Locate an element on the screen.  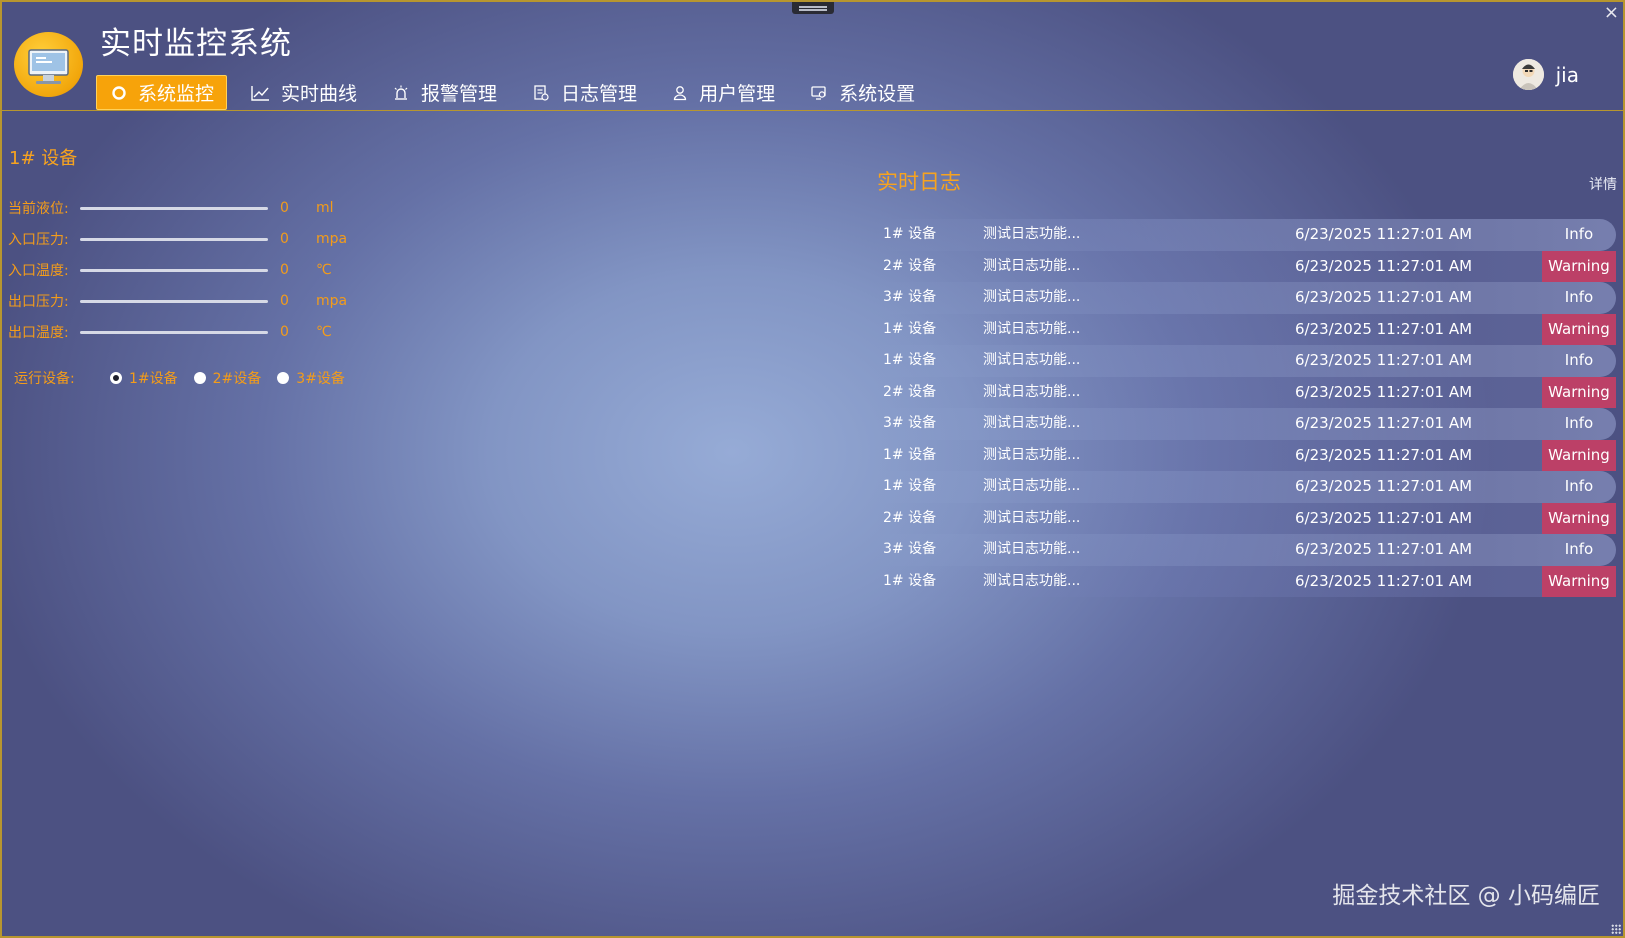
radio-device-2: 2#设备 is located at coordinates (227, 378).